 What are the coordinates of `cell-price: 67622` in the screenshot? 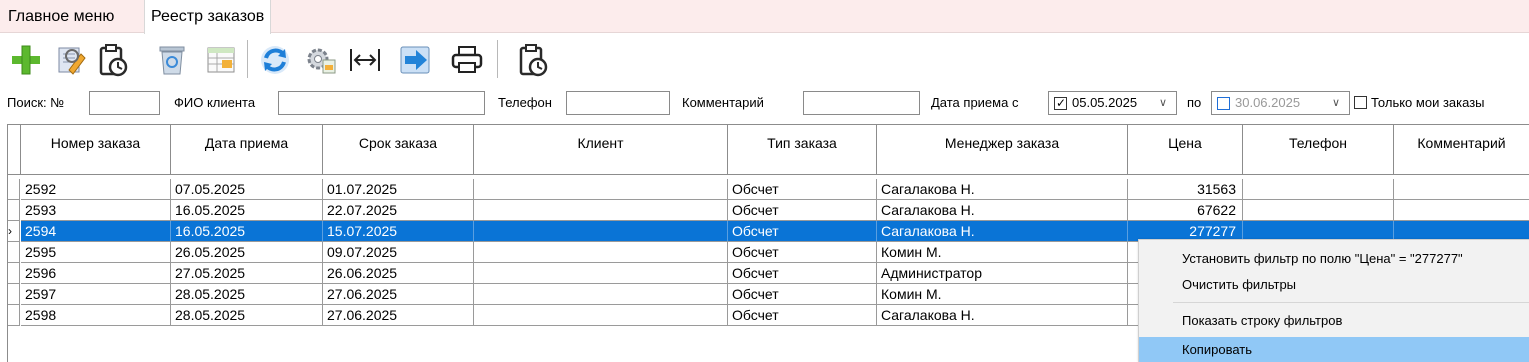 It's located at (1185, 210).